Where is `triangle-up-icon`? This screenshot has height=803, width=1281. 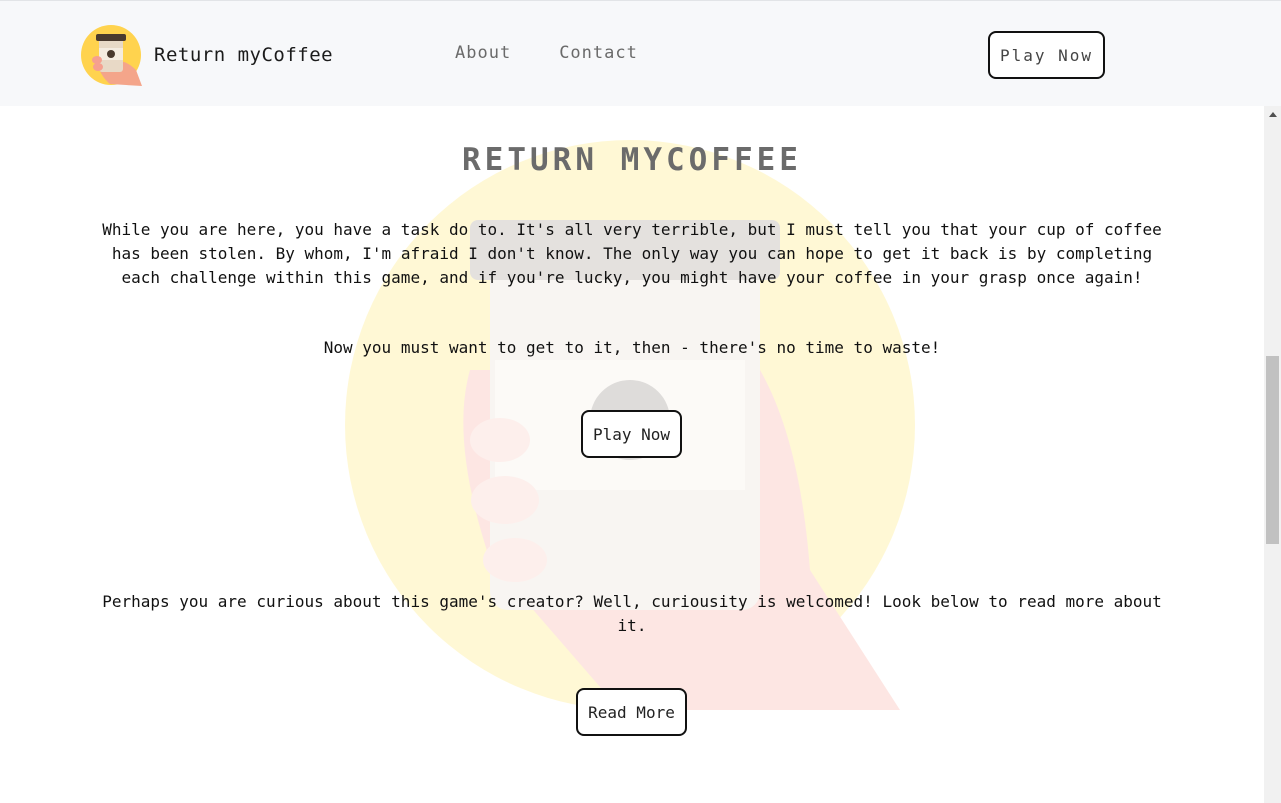
triangle-up-icon is located at coordinates (1273, 114).